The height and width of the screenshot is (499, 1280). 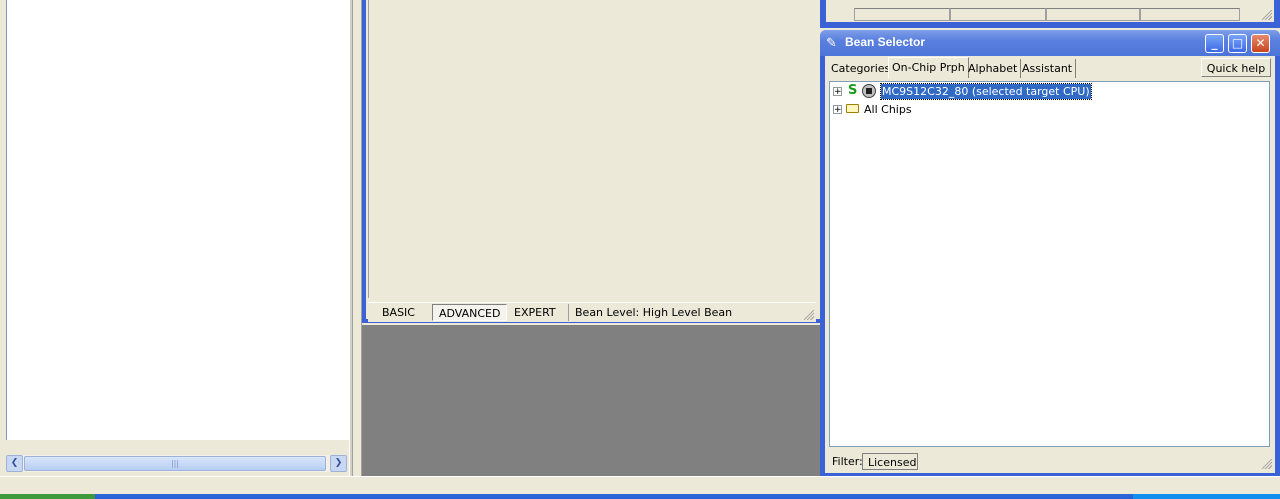 I want to click on level-expert-button: EXPERT, so click(x=535, y=312).